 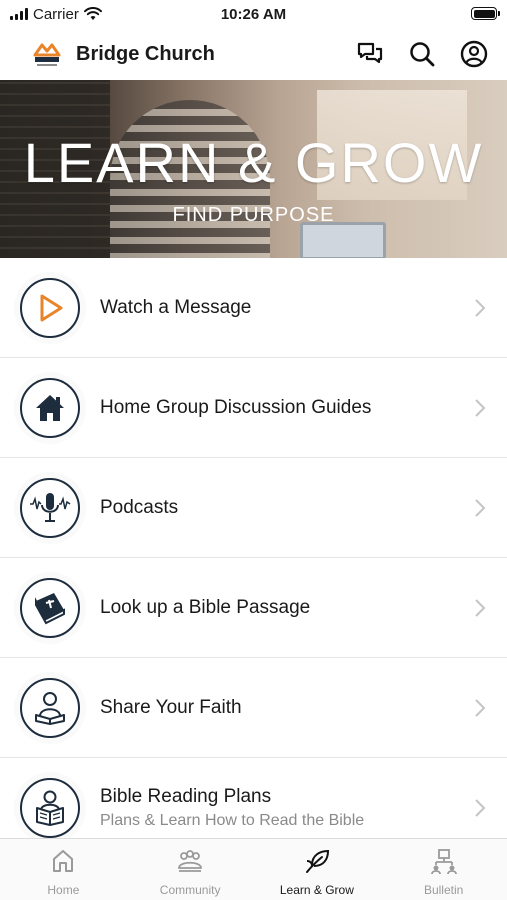 I want to click on battery-icon, so click(x=485, y=13).